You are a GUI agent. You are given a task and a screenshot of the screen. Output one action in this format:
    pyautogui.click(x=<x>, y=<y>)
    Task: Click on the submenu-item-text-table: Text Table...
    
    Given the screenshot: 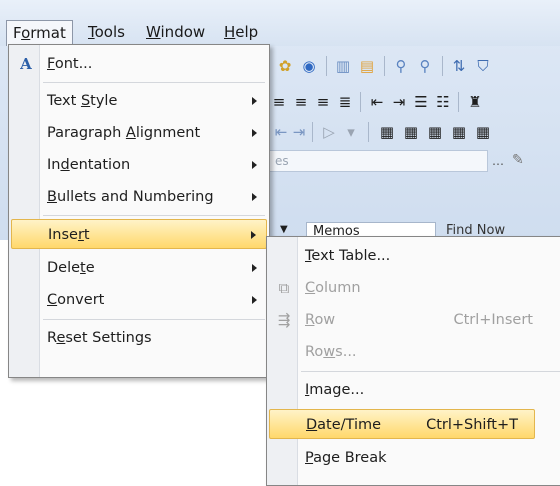 What is the action you would take?
    pyautogui.click(x=414, y=256)
    